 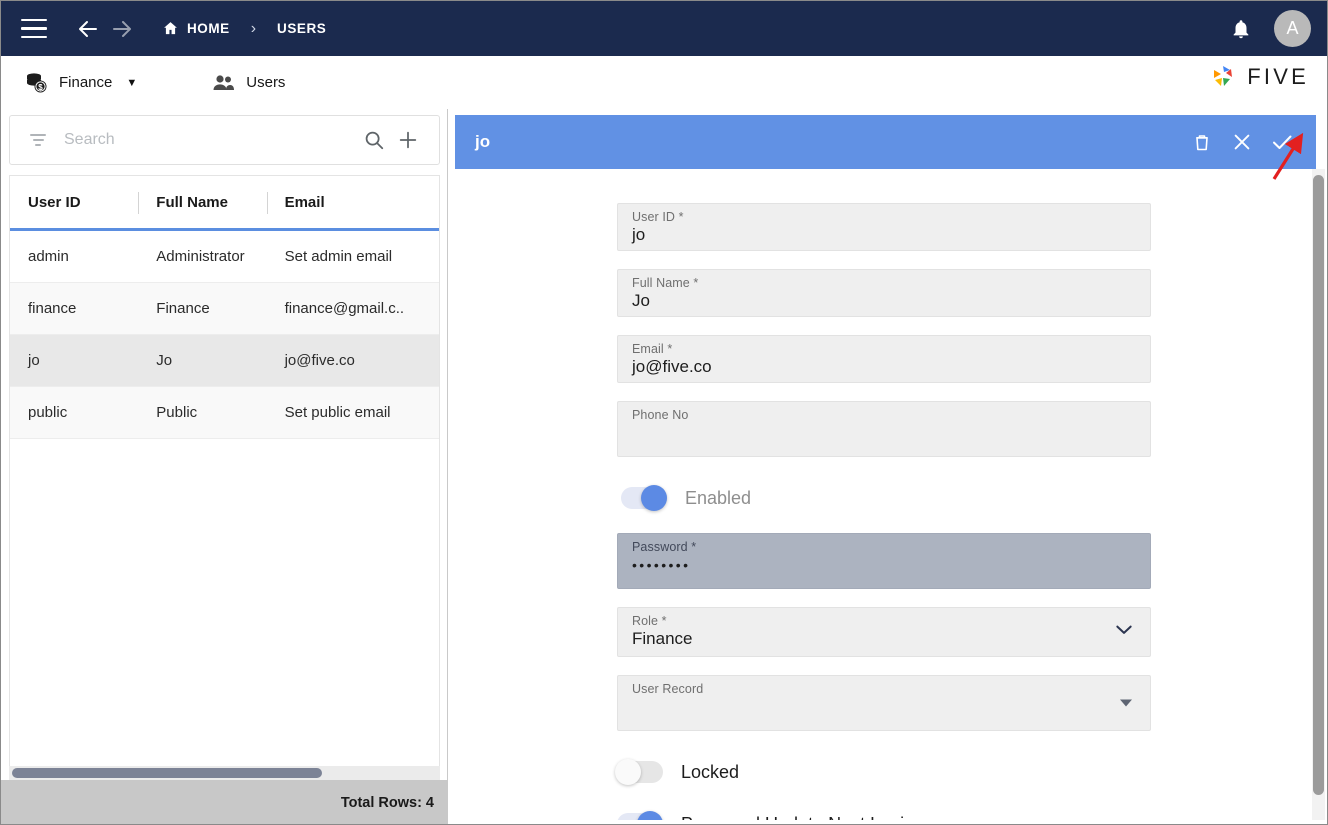 I want to click on horizontal-scrollbar-track, so click(x=224, y=773).